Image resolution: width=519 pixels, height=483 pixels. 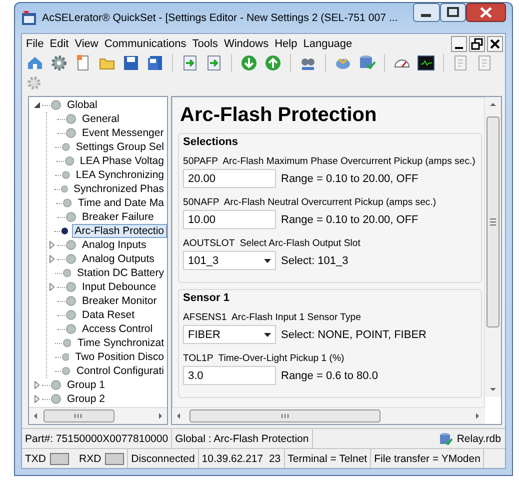 I want to click on tree-item: Station DC Battery, so click(x=120, y=273).